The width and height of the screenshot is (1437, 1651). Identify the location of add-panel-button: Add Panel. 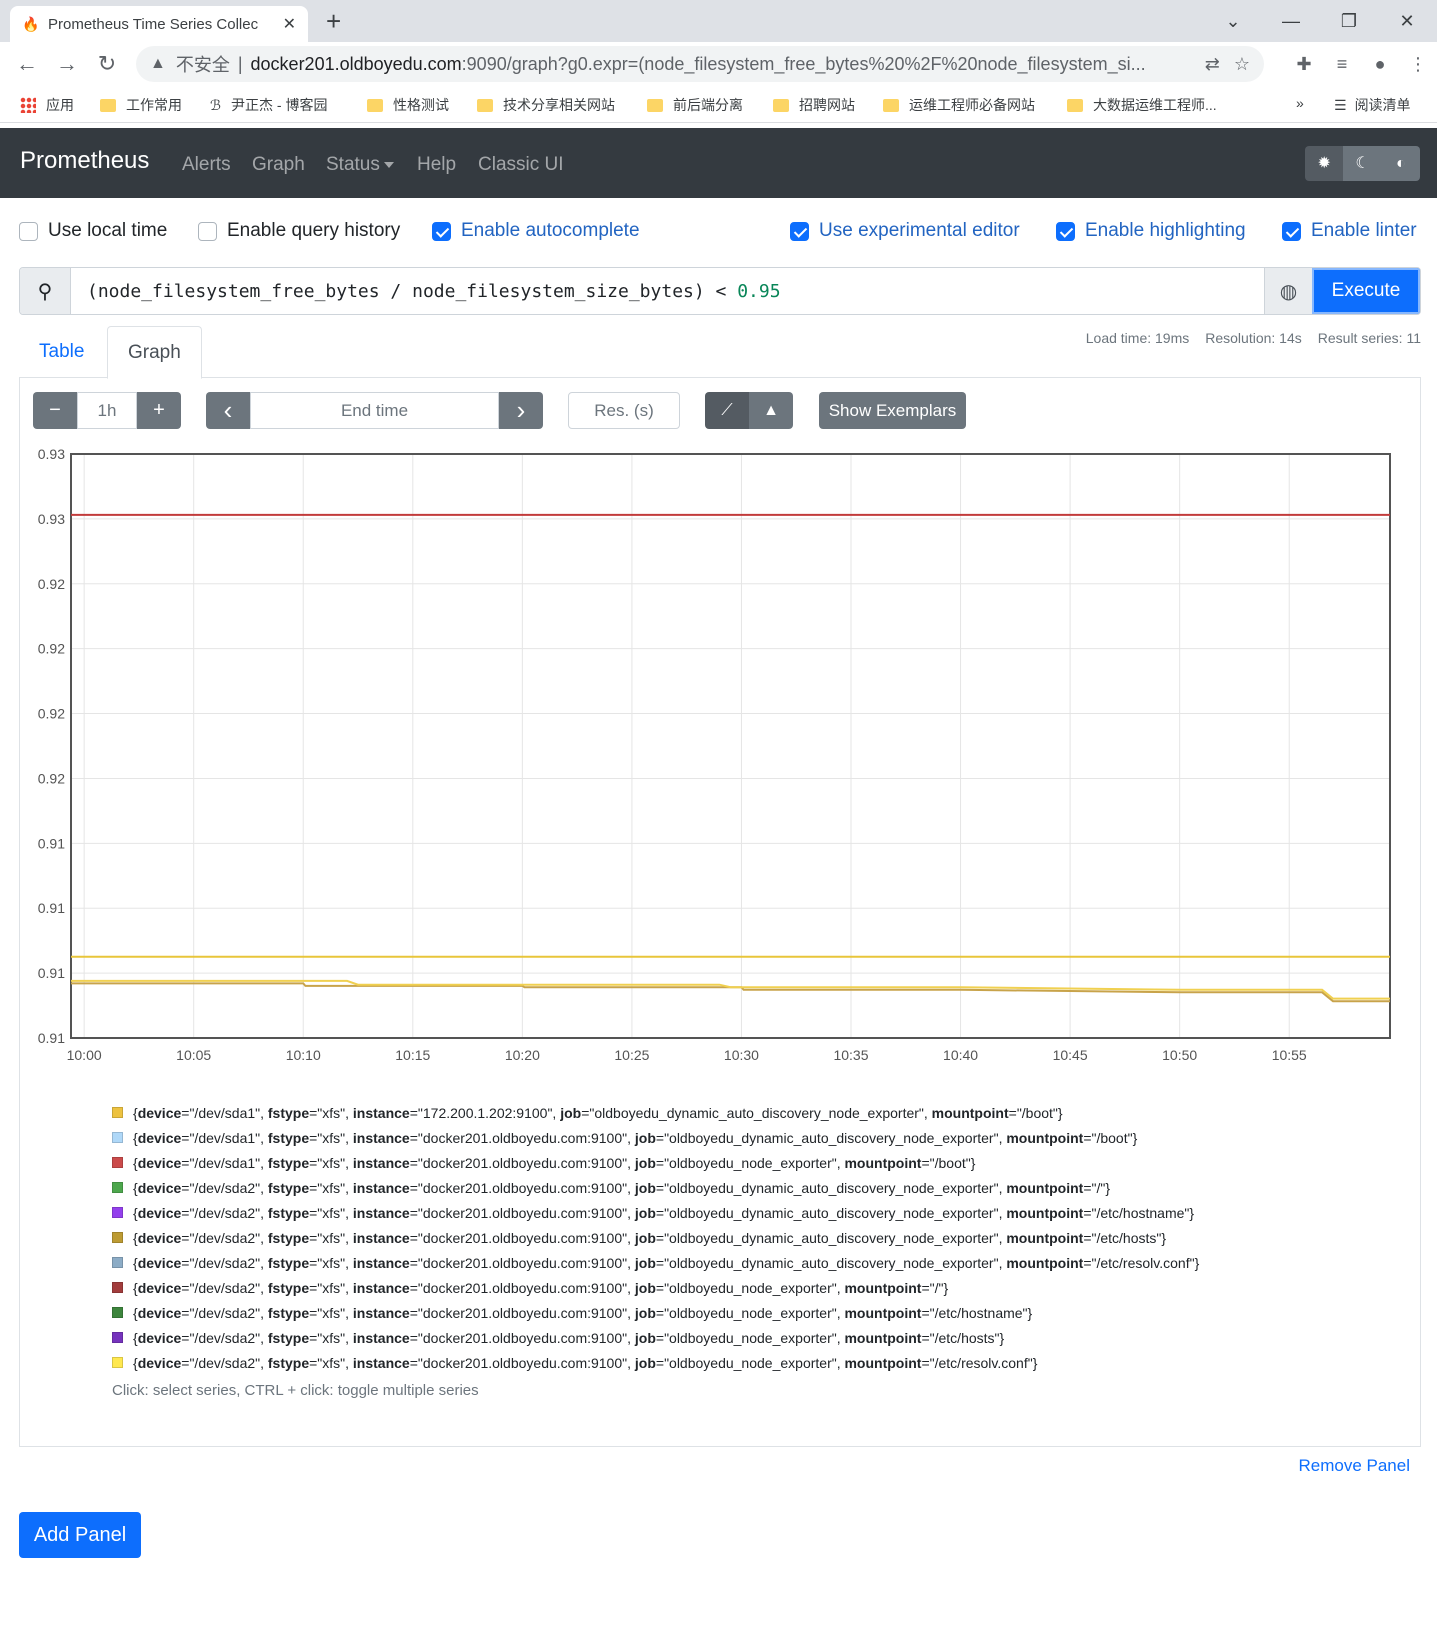
(80, 1535).